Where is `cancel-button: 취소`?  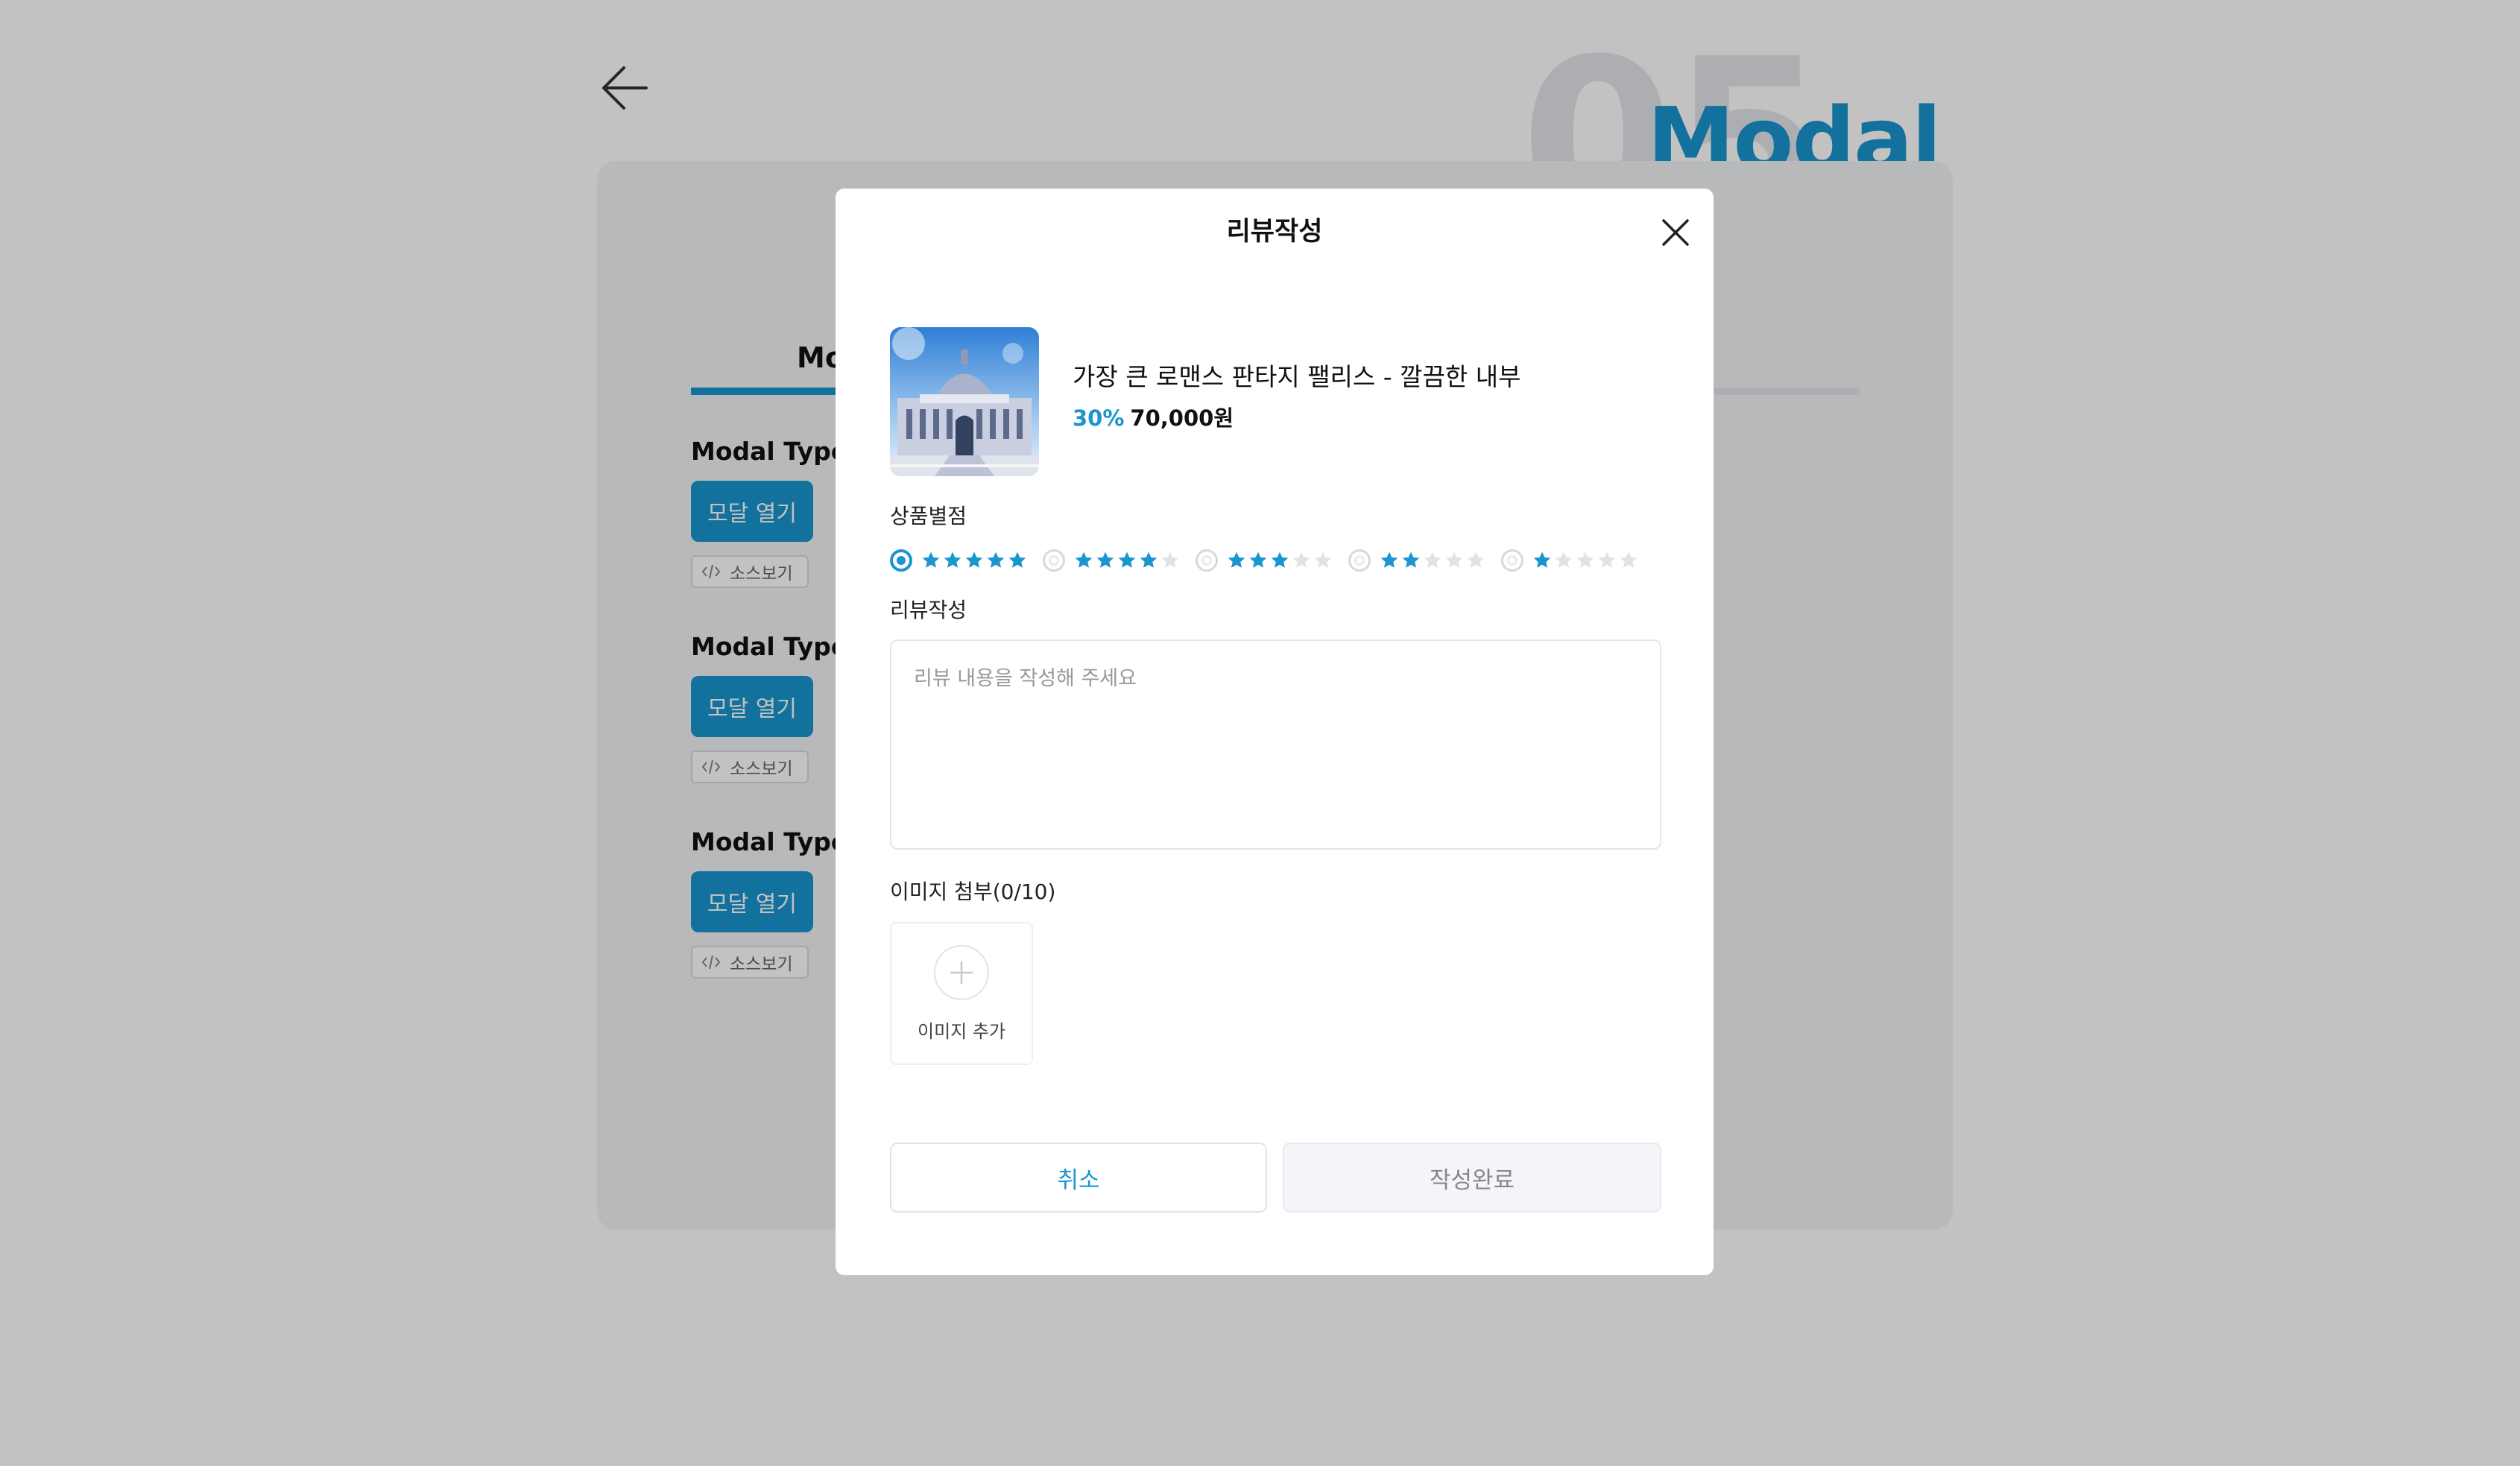
cancel-button: 취소 is located at coordinates (1078, 1178).